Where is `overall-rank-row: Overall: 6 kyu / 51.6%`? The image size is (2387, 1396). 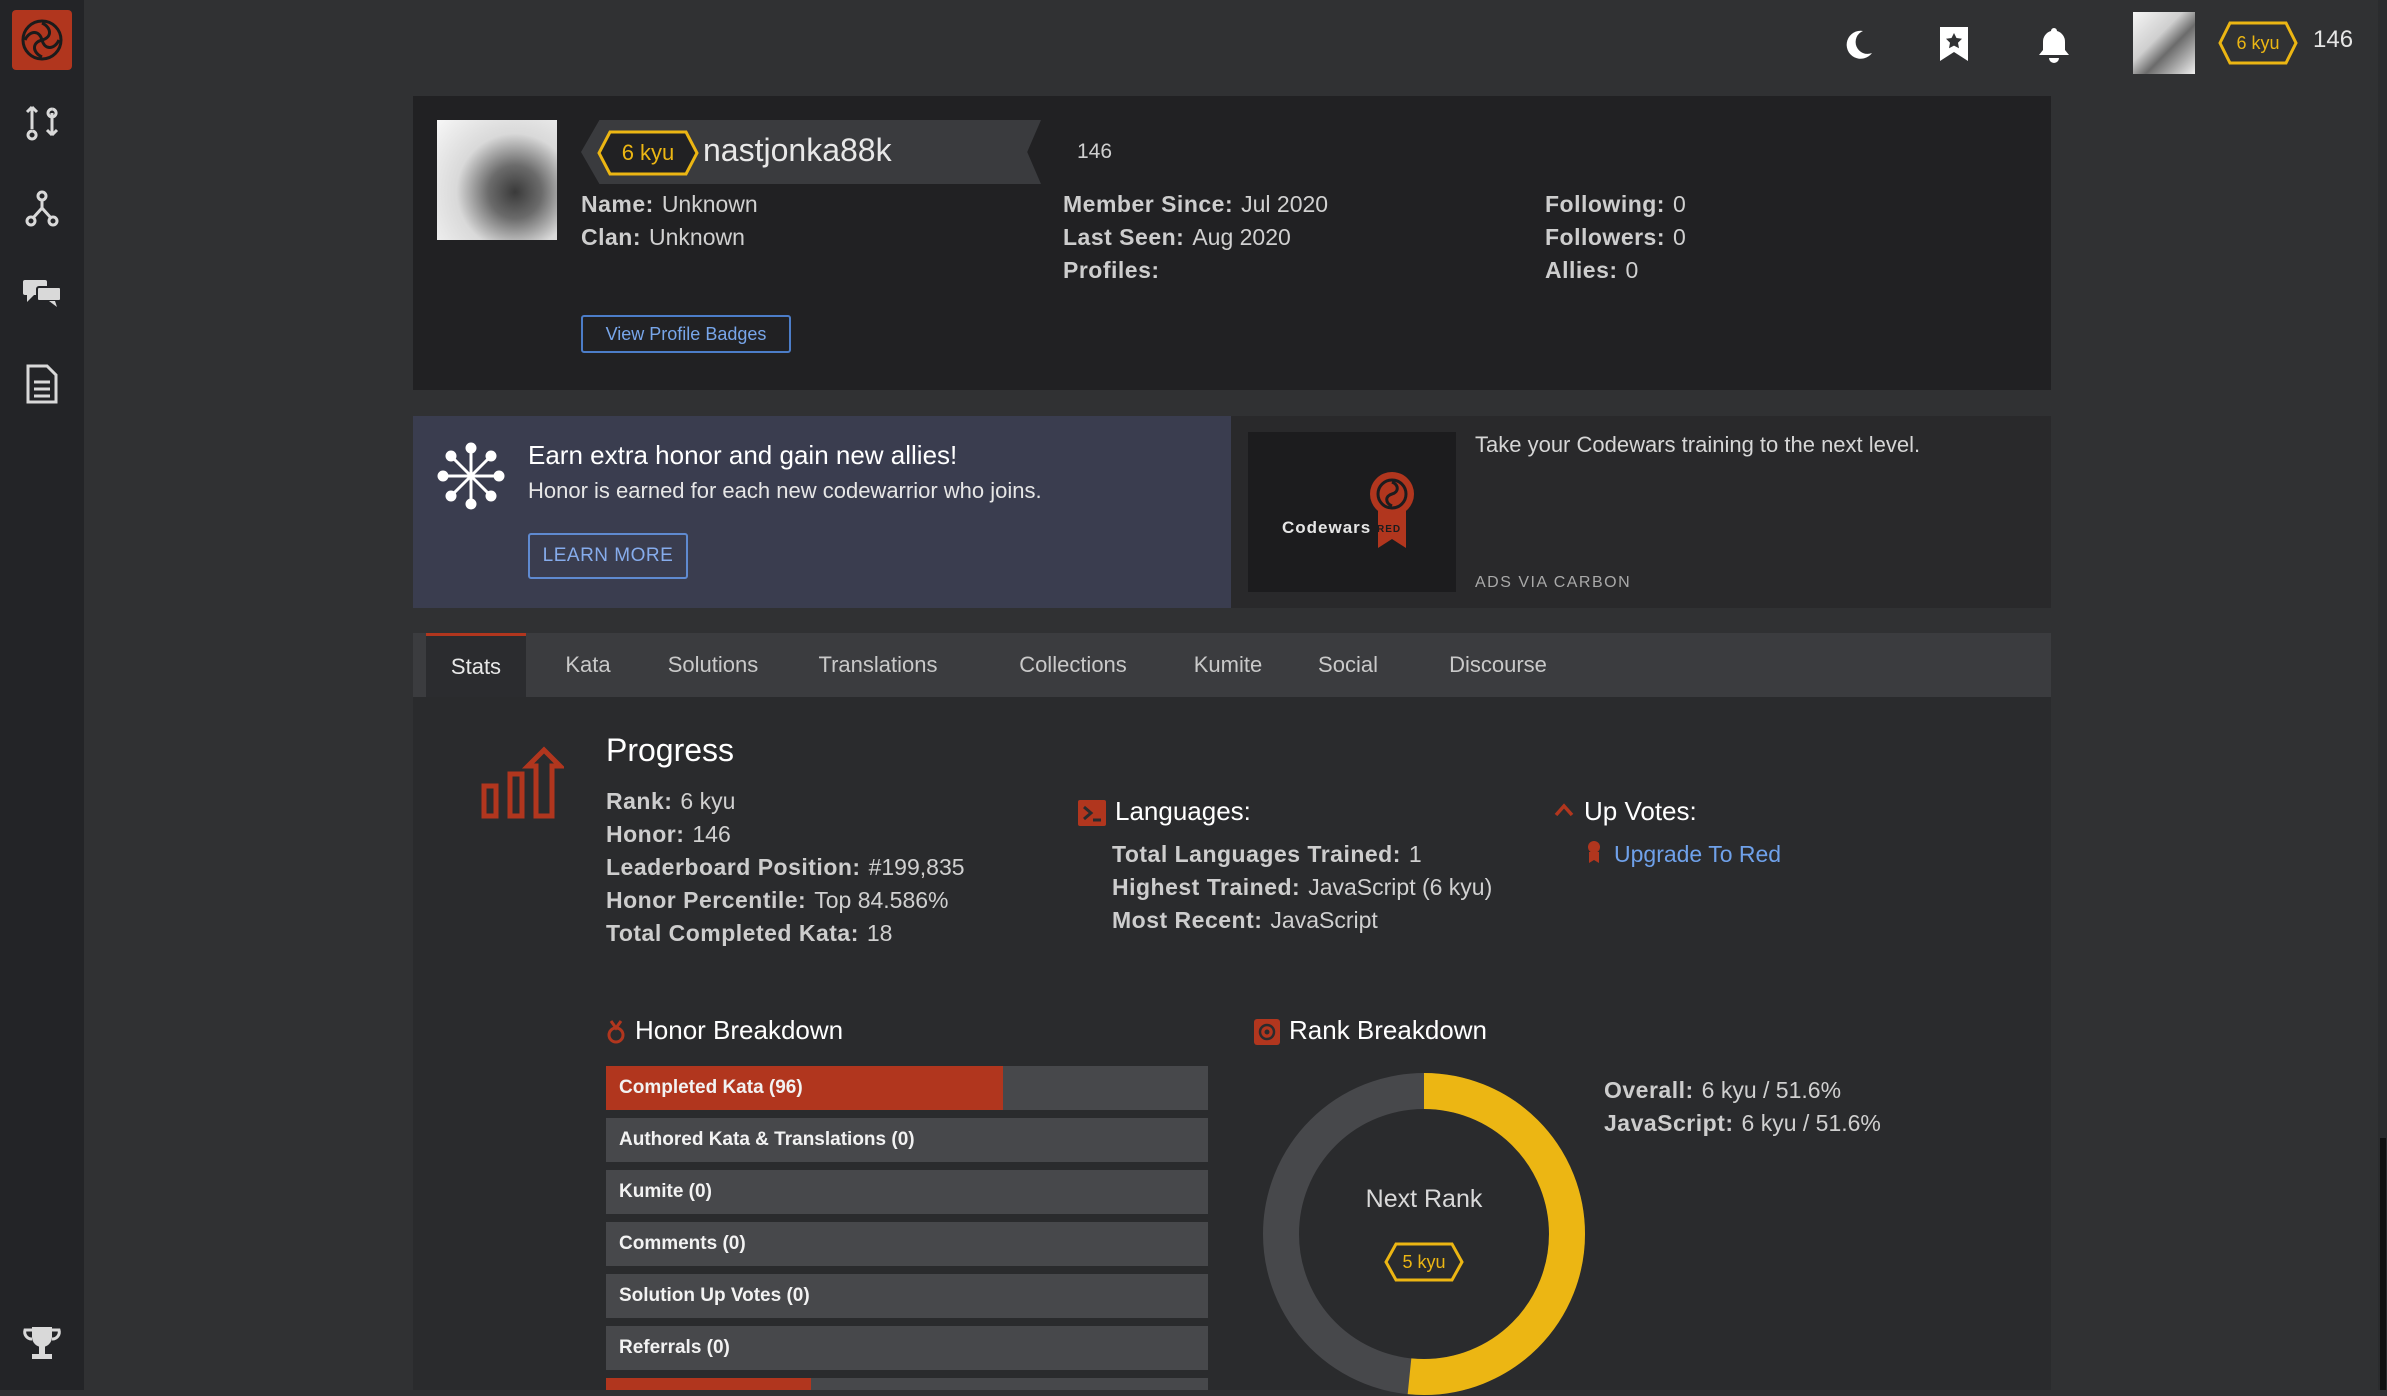 overall-rank-row: Overall: 6 kyu / 51.6% is located at coordinates (1723, 1090).